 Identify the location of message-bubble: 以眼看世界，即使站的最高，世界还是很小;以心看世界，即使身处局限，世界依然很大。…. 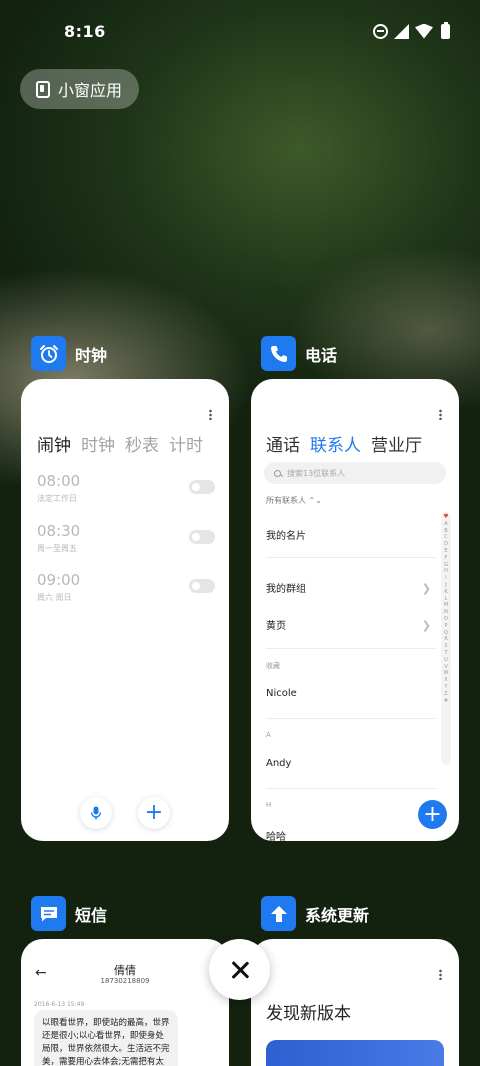
(106, 1038).